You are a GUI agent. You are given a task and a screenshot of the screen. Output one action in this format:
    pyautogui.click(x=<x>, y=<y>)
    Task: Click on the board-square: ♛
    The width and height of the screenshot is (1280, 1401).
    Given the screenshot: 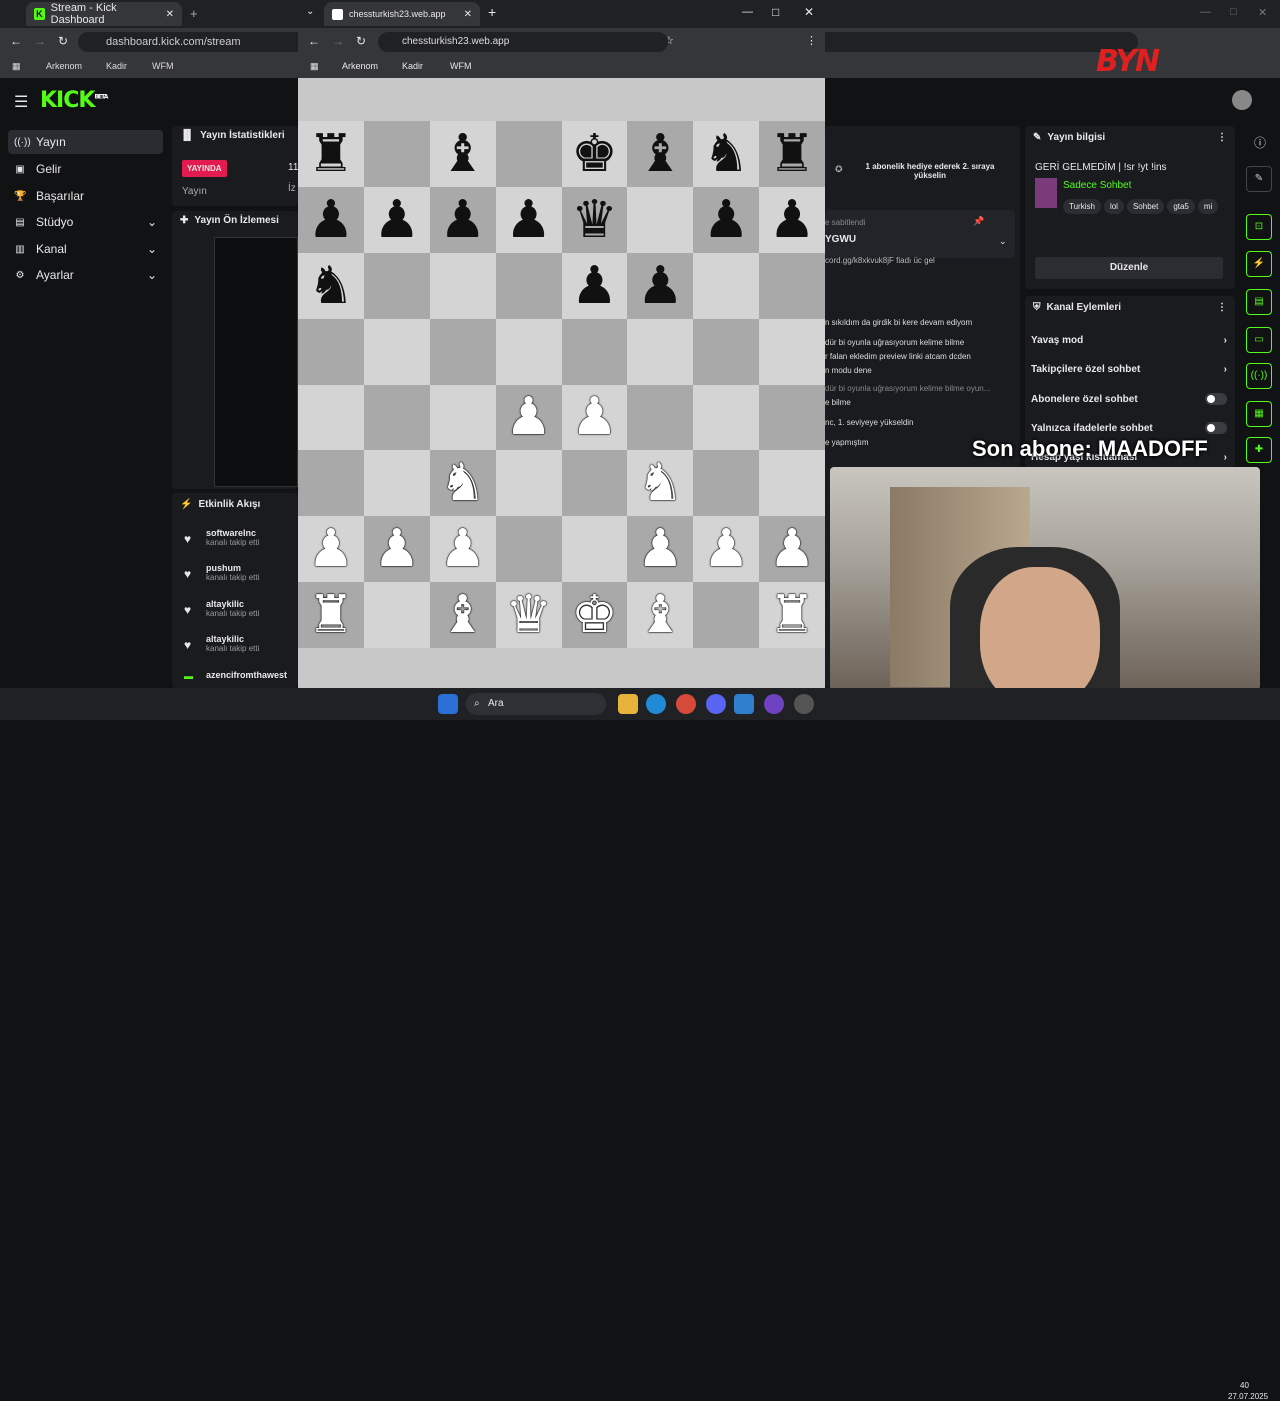 What is the action you would take?
    pyautogui.click(x=528, y=615)
    